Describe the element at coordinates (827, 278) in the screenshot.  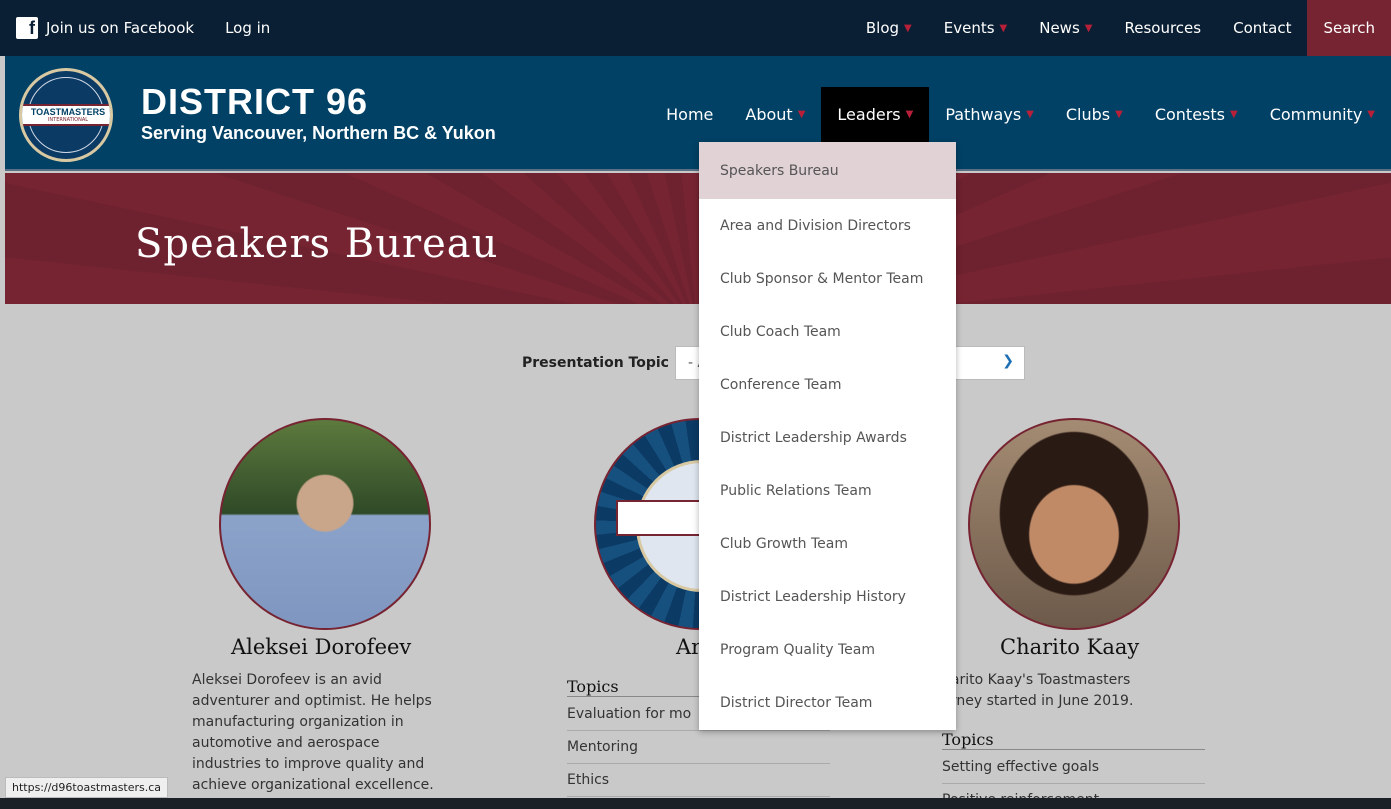
I see `menu-item-club-sponsor-mentor-team: Club Sponsor & Mentor Team` at that location.